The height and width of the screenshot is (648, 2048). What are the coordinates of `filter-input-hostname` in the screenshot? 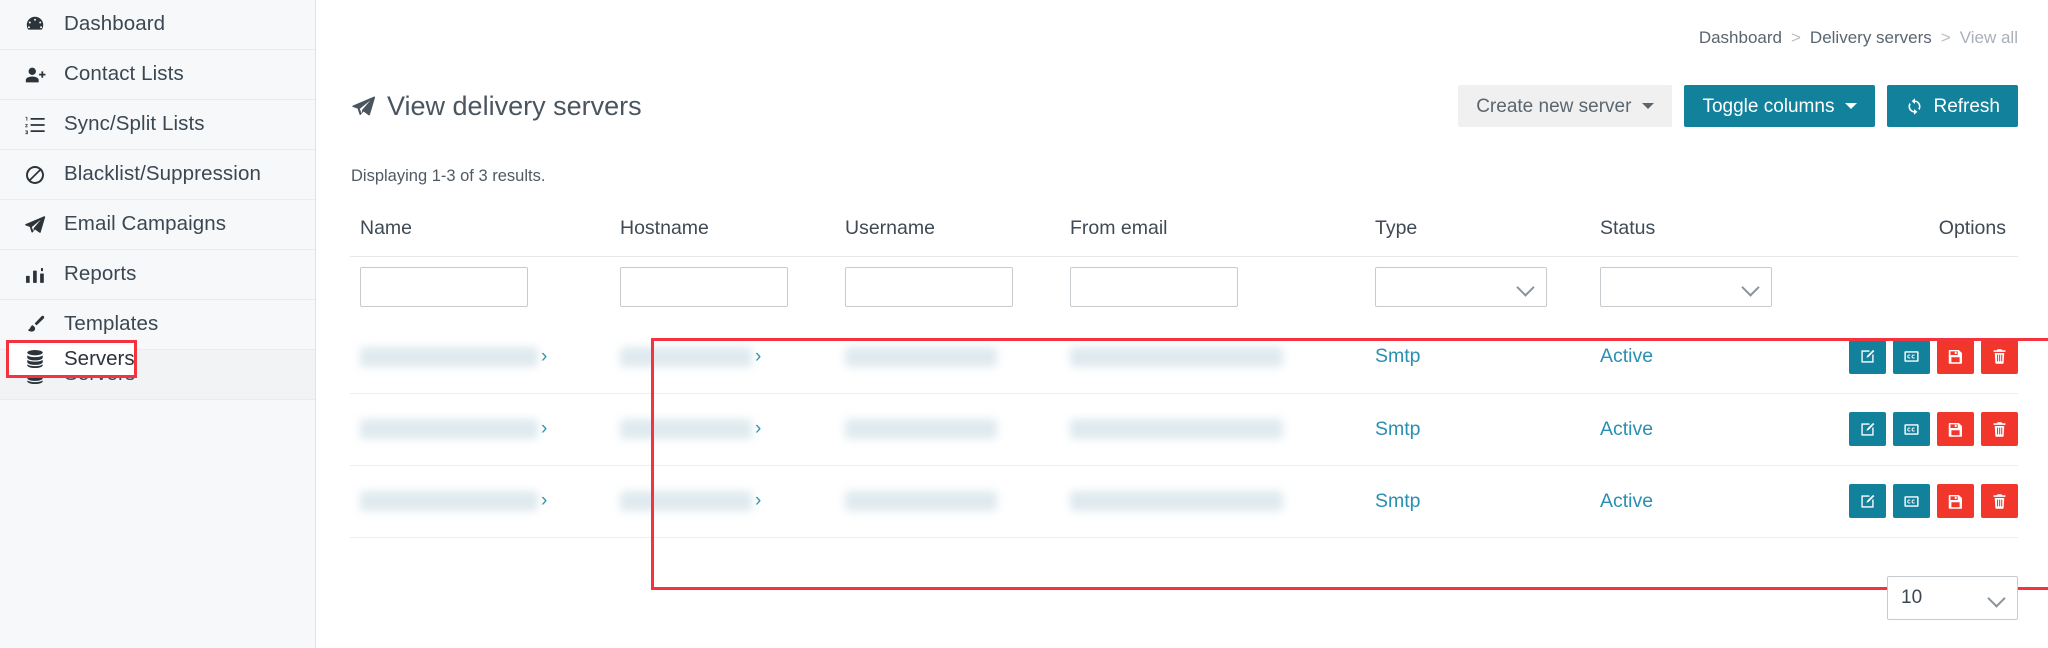 It's located at (704, 287).